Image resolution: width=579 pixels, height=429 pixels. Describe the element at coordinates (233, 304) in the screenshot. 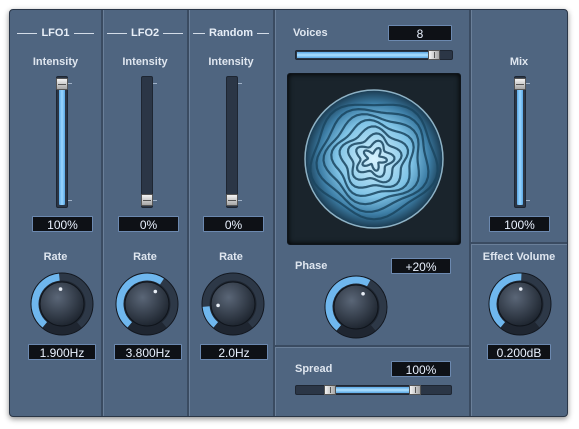

I see `random-rate-knob` at that location.